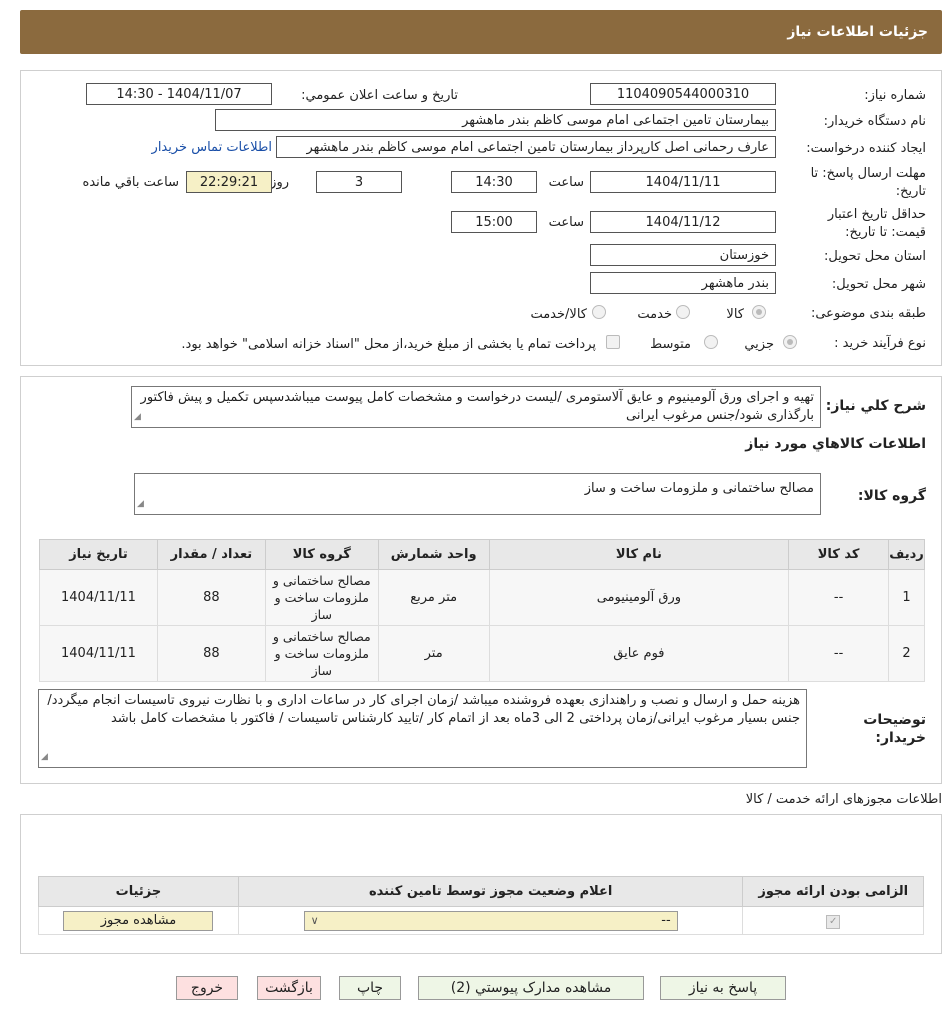  Describe the element at coordinates (723, 988) in the screenshot. I see `reply-button: پاسخ به نياز` at that location.